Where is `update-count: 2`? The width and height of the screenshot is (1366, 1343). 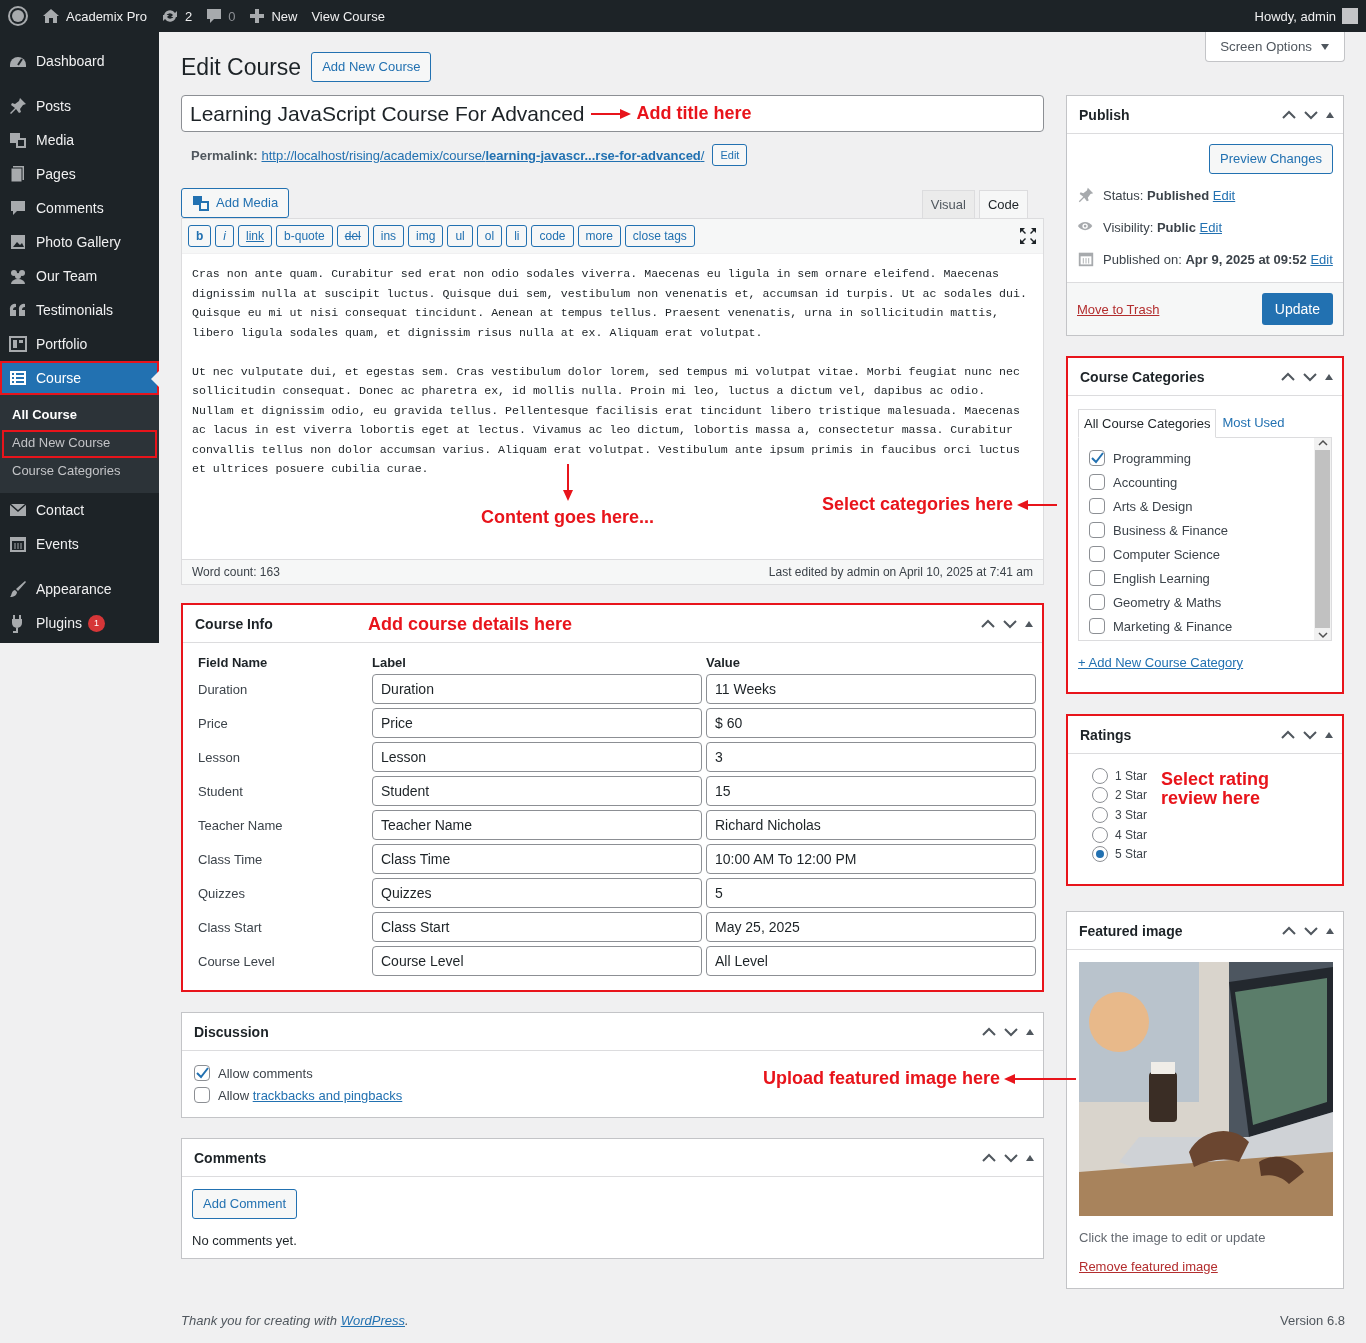 update-count: 2 is located at coordinates (188, 16).